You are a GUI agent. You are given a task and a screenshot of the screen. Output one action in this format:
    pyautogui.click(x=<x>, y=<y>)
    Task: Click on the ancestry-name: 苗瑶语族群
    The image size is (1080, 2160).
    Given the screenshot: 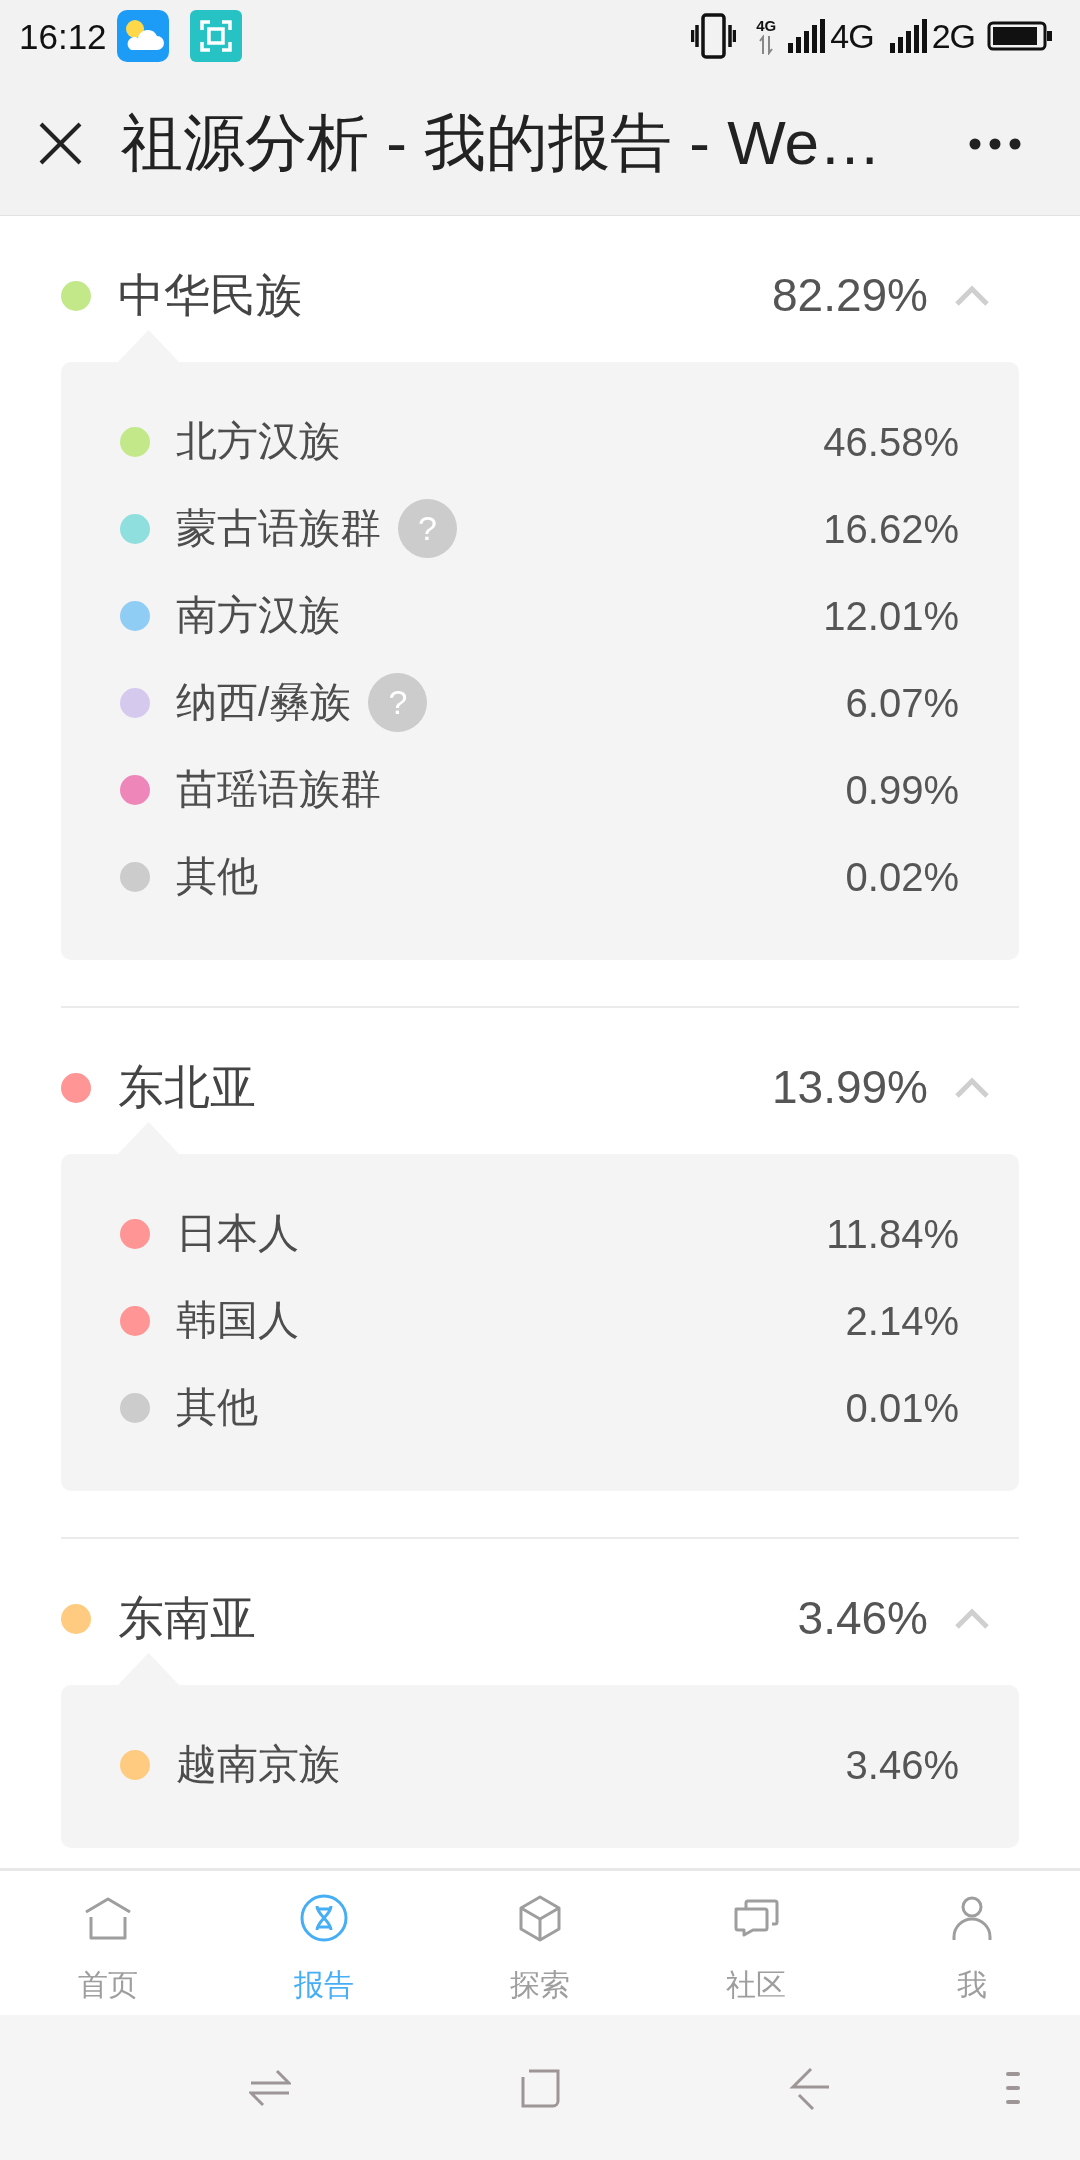 What is the action you would take?
    pyautogui.click(x=278, y=789)
    